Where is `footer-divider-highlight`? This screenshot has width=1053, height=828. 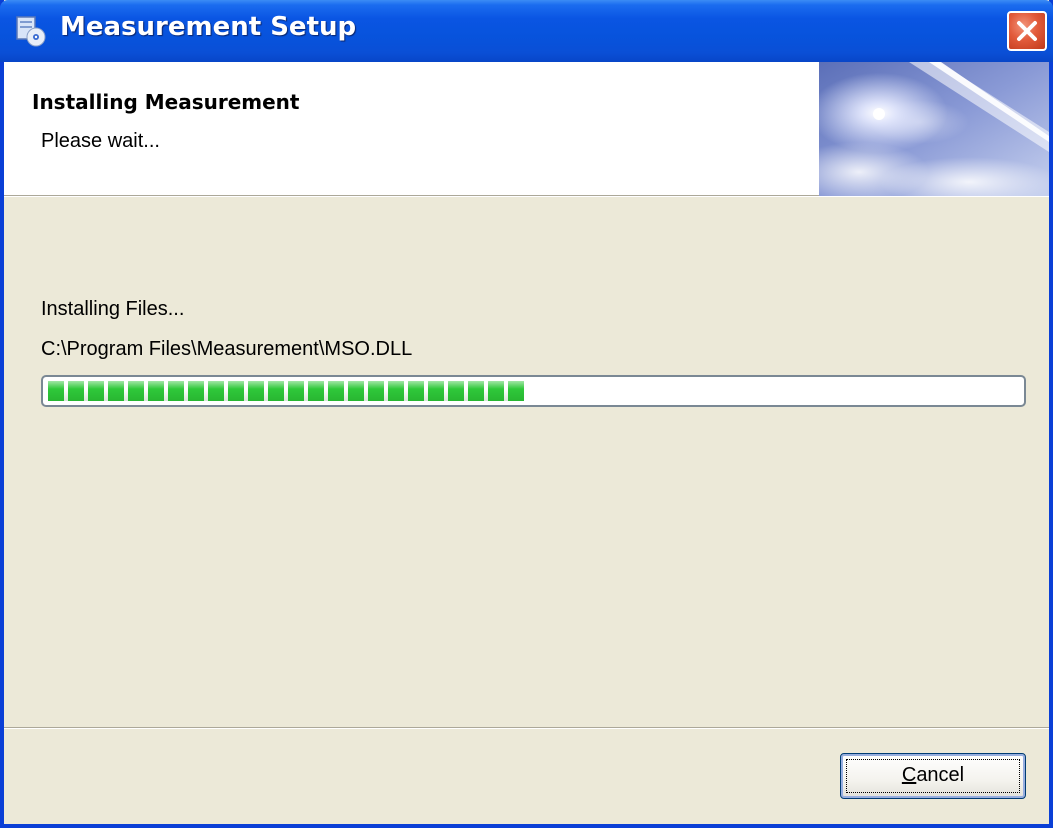
footer-divider-highlight is located at coordinates (526, 728).